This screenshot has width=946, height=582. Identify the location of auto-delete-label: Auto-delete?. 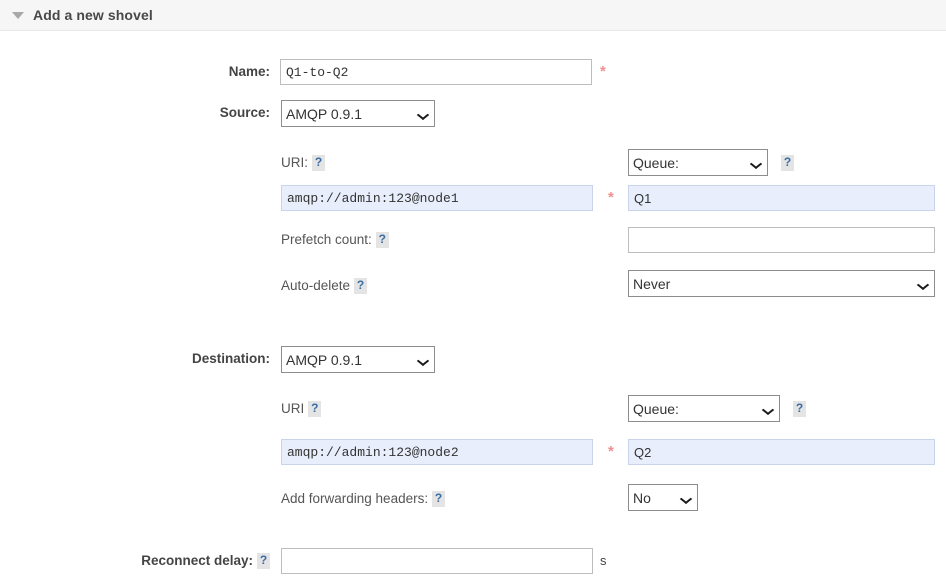
(324, 286).